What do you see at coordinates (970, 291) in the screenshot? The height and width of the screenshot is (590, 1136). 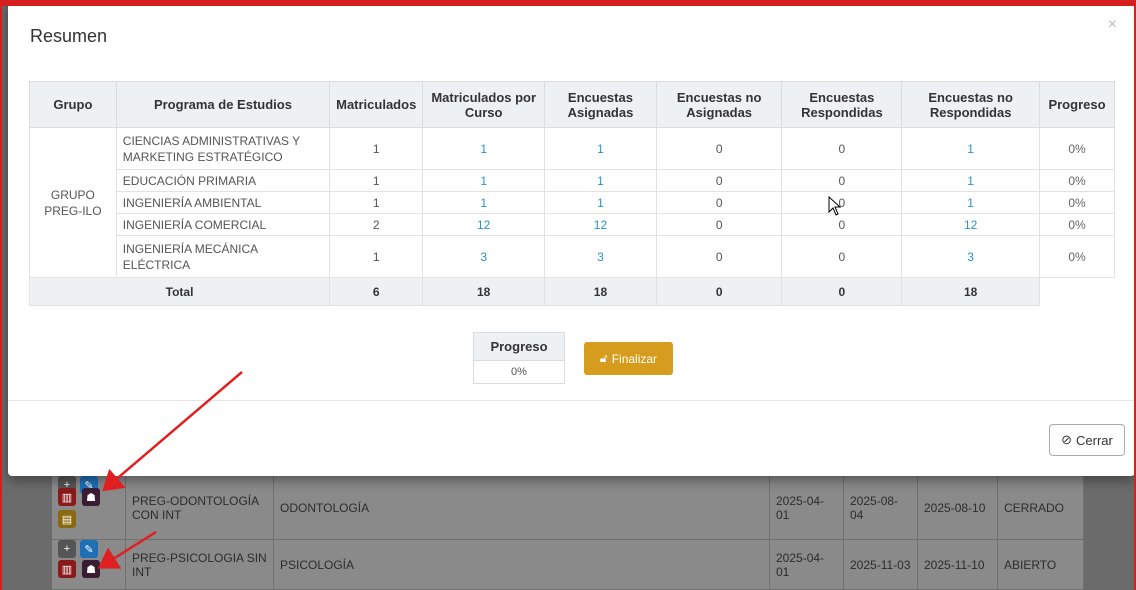 I see `total-no-respondidas: 18` at bounding box center [970, 291].